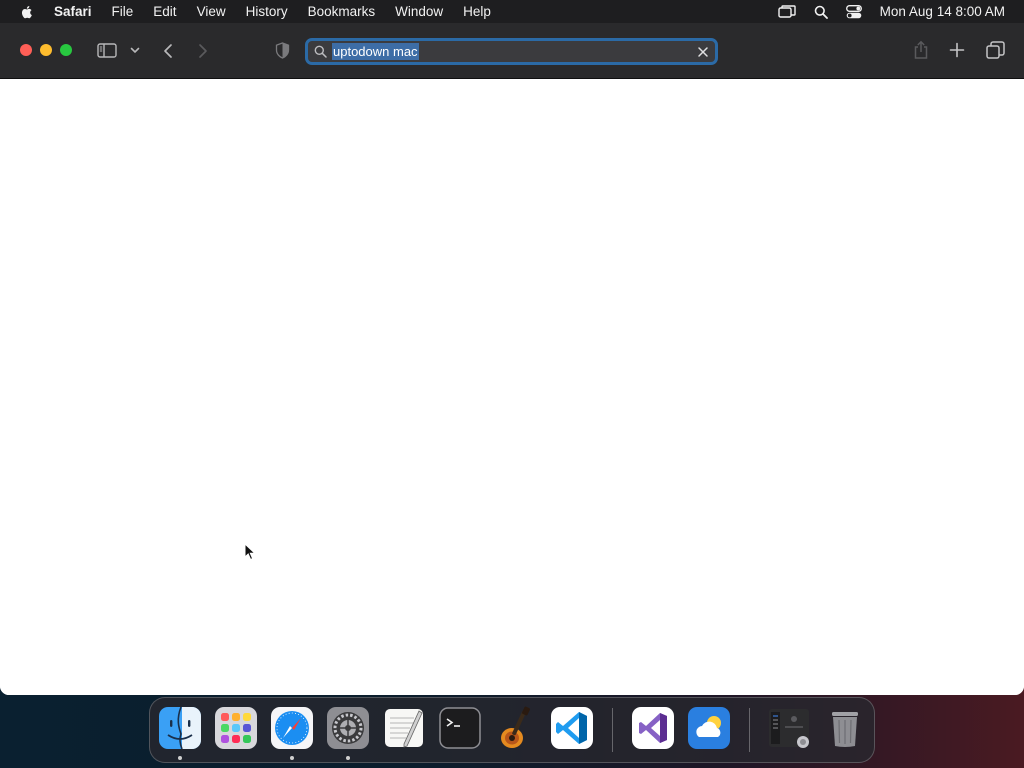 The height and width of the screenshot is (768, 1024). What do you see at coordinates (375, 51) in the screenshot?
I see `address-bar-text: uptodown mac` at bounding box center [375, 51].